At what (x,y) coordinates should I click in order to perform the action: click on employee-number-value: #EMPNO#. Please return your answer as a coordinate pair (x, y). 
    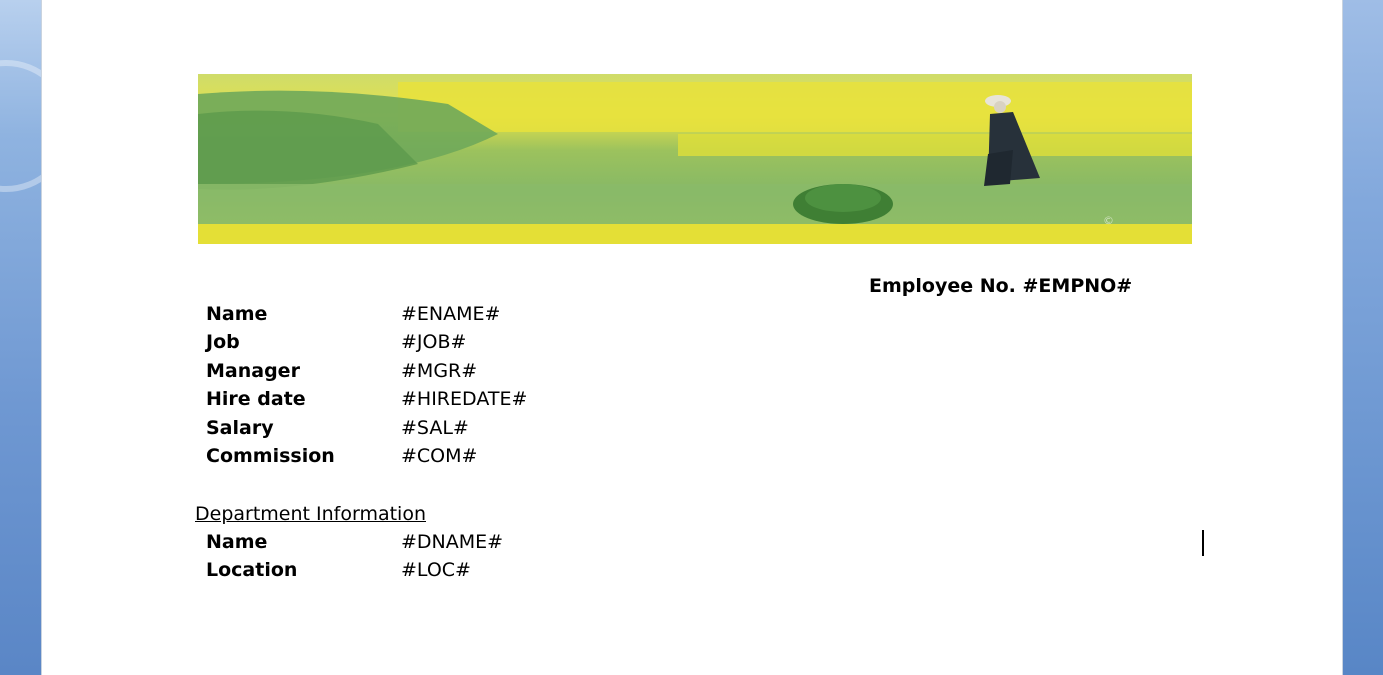
    Looking at the image, I should click on (1077, 286).